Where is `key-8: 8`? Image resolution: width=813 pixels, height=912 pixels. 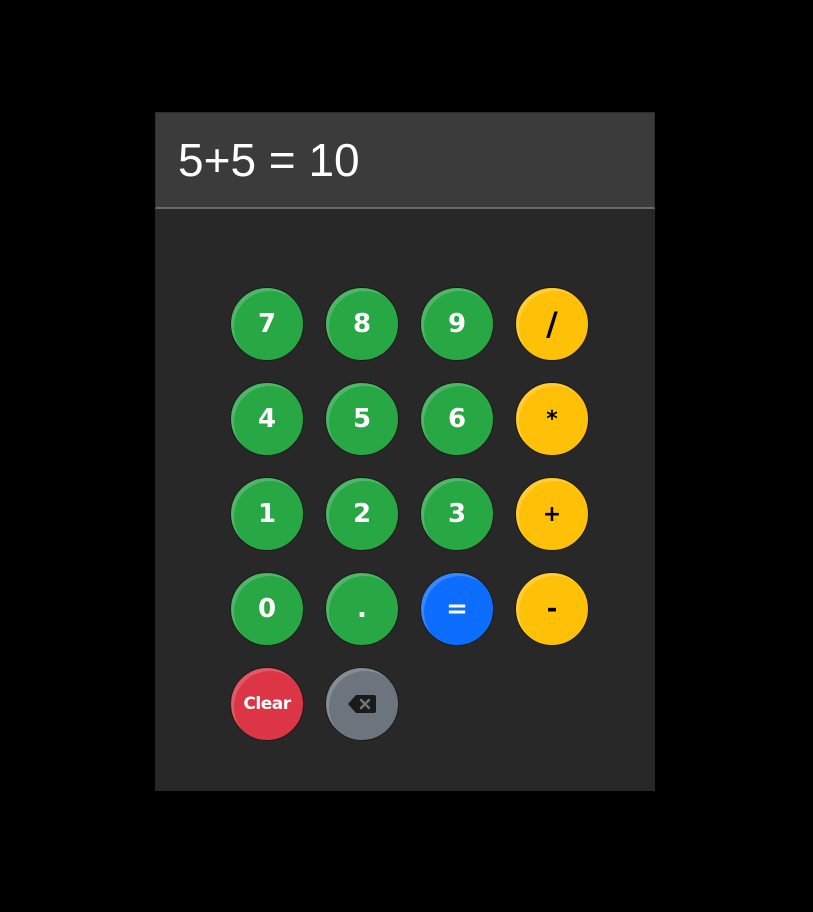
key-8: 8 is located at coordinates (362, 324).